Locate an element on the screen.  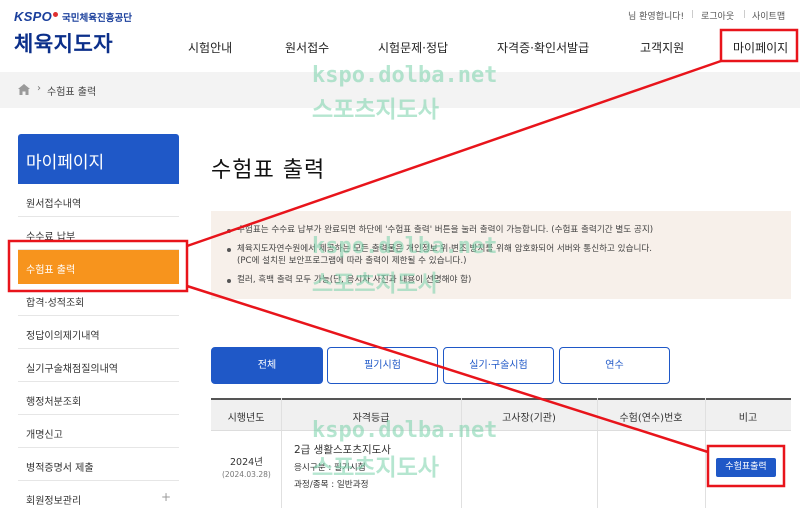
welcome-text: 님 환영합니다! is located at coordinates (656, 17).